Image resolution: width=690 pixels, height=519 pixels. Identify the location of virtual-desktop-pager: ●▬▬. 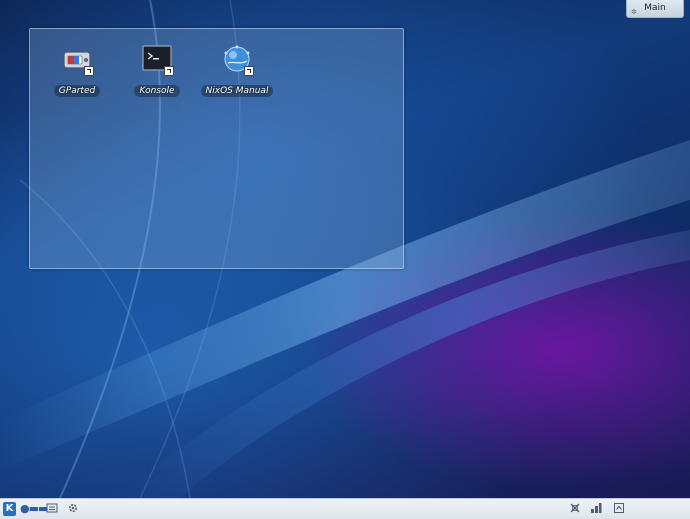
(34, 509).